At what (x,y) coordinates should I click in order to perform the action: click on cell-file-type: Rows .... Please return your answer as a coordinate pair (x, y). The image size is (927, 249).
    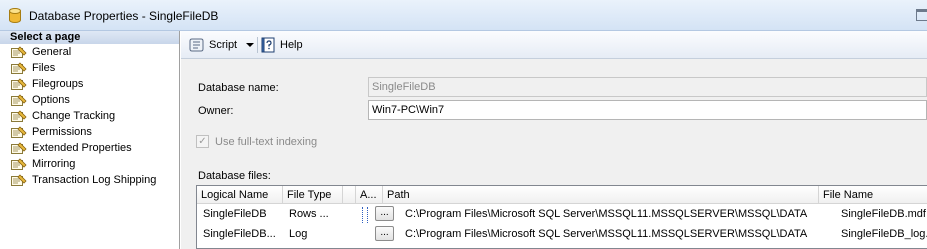
    Looking at the image, I should click on (313, 214).